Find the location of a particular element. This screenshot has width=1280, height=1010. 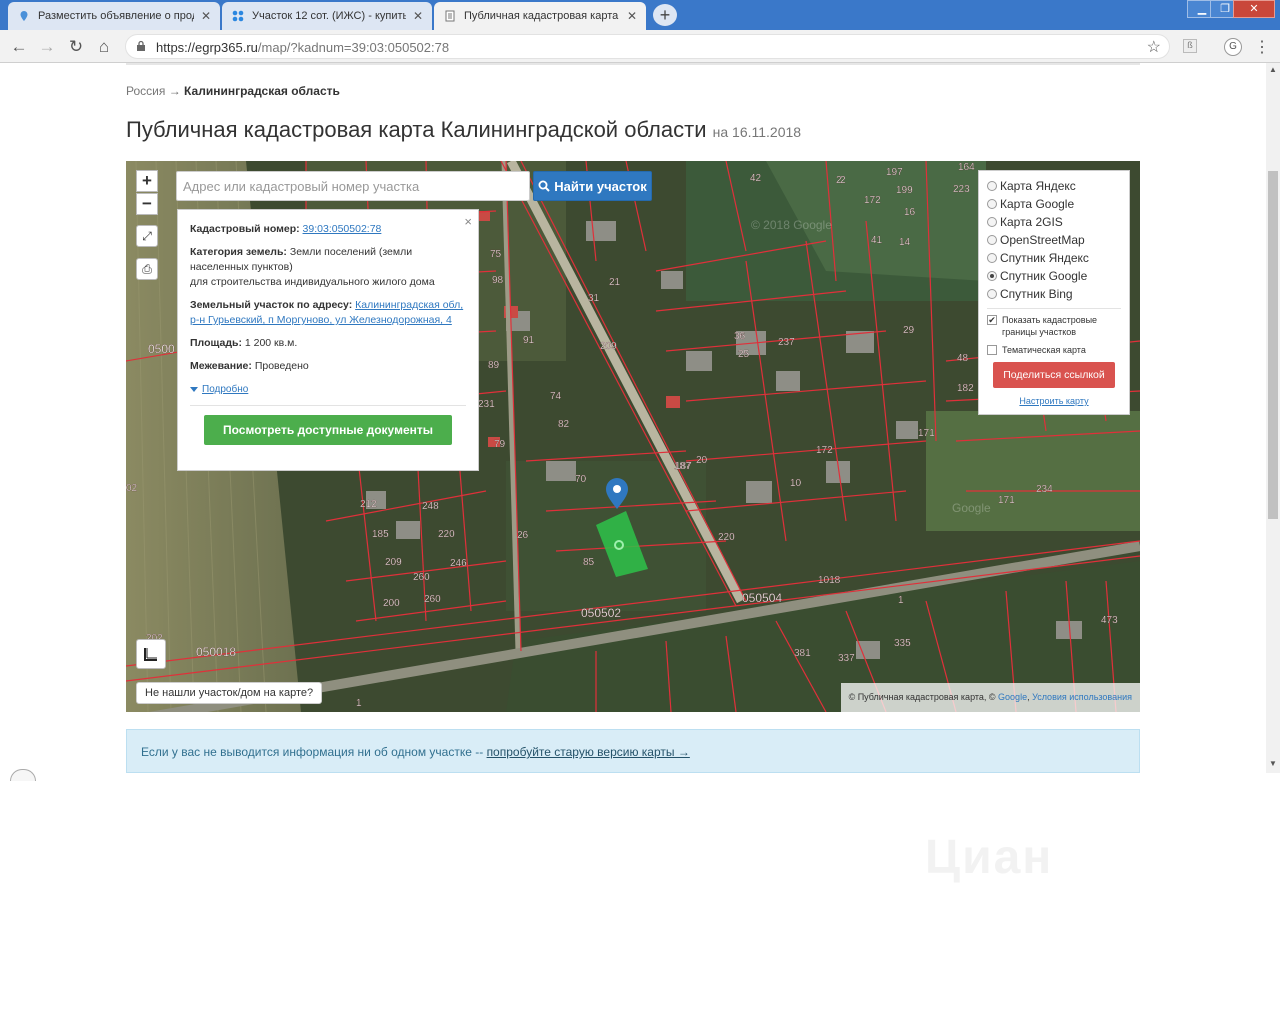

quarter-label: 050504 is located at coordinates (762, 598).